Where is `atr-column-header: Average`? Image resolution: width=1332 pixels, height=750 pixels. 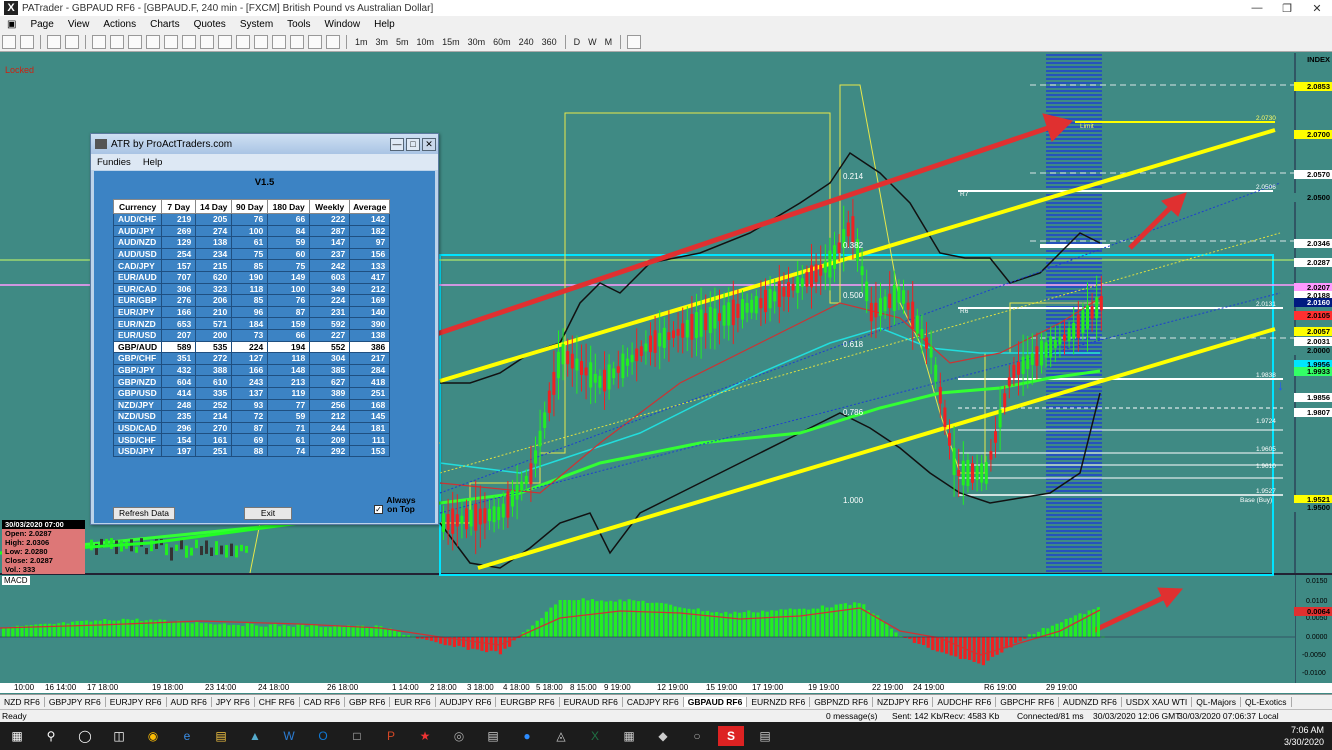
atr-column-header: Average is located at coordinates (370, 206).